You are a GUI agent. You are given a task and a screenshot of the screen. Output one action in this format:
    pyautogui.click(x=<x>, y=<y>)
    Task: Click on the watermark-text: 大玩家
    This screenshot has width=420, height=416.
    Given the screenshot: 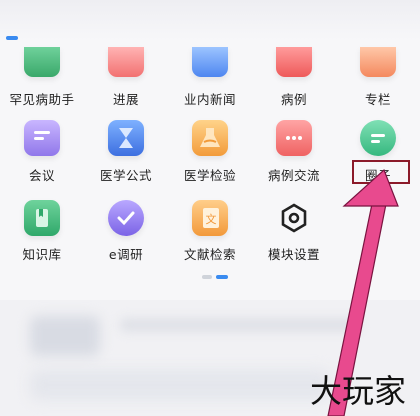 What is the action you would take?
    pyautogui.click(x=357, y=391)
    